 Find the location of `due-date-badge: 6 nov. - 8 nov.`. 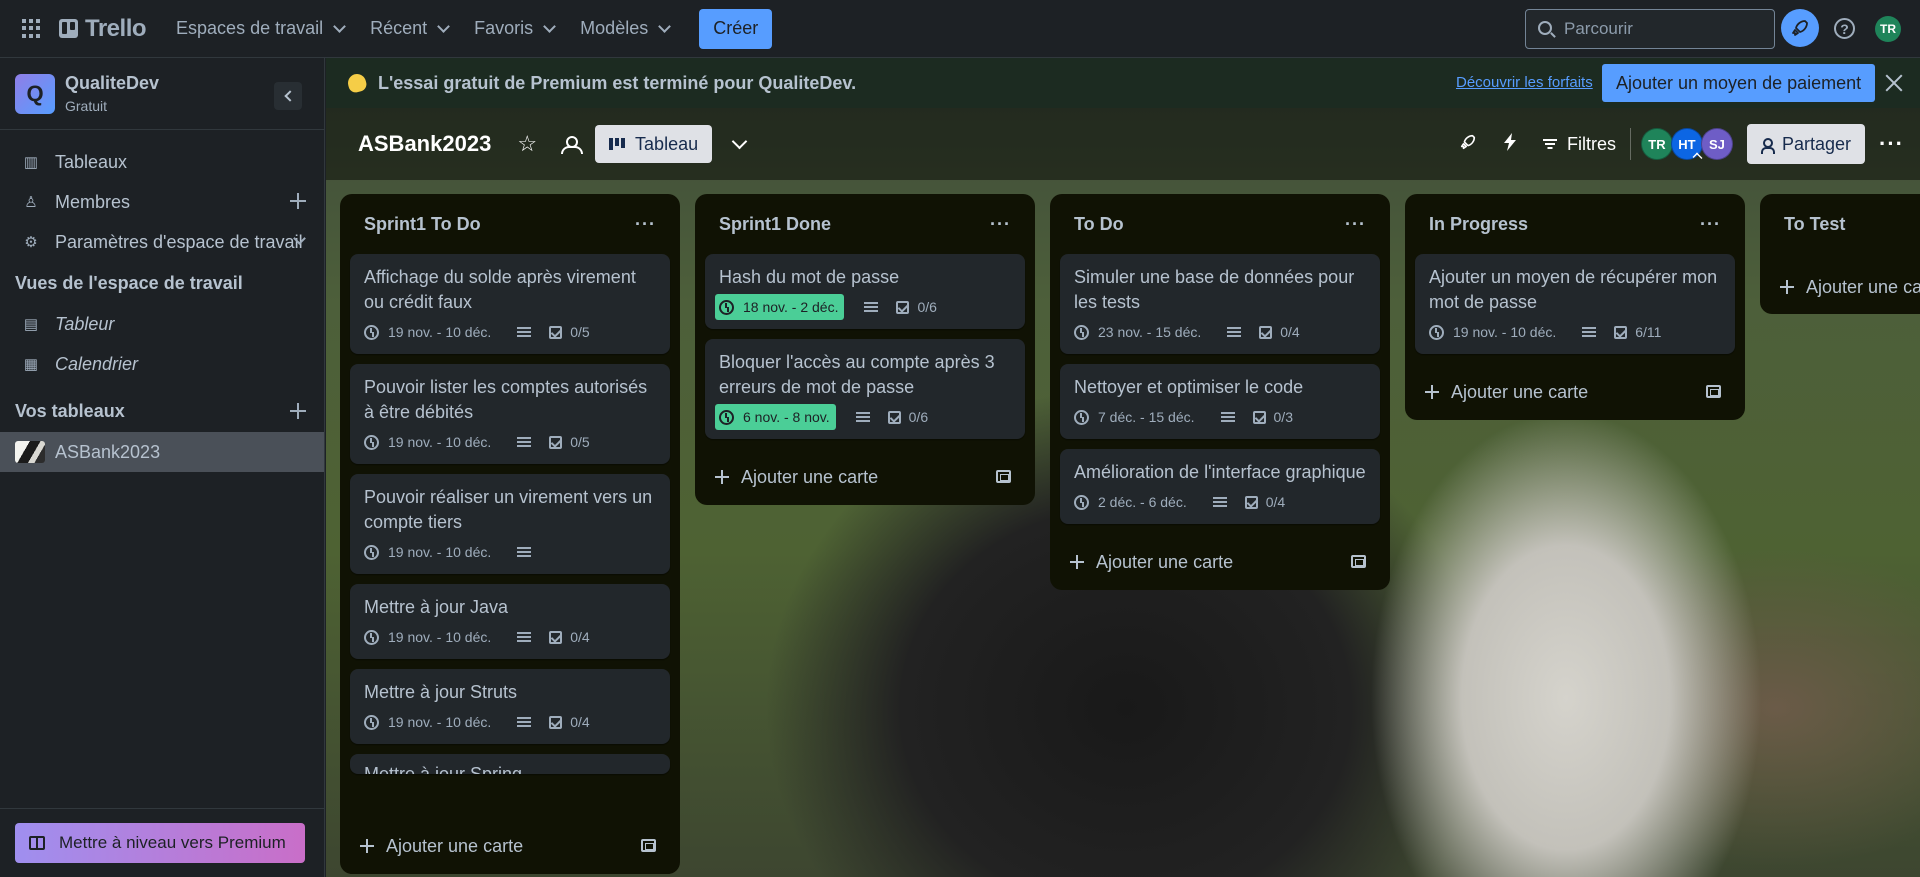

due-date-badge: 6 nov. - 8 nov. is located at coordinates (775, 417).